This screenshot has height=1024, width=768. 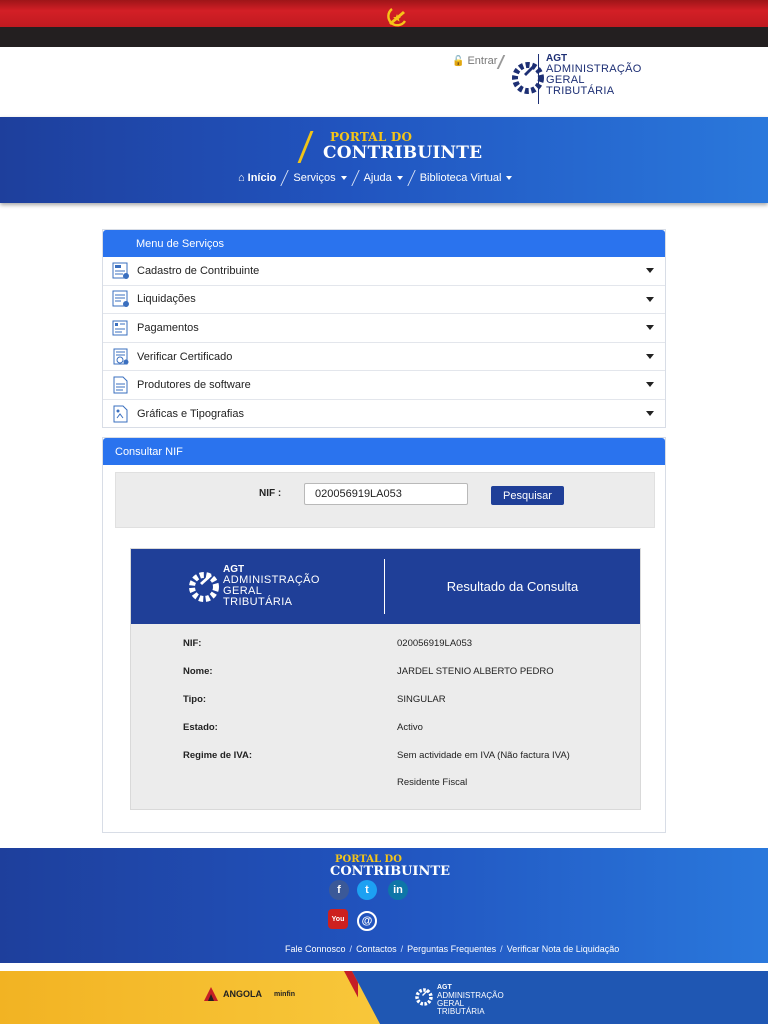 What do you see at coordinates (410, 727) in the screenshot?
I see `result-value: Activo` at bounding box center [410, 727].